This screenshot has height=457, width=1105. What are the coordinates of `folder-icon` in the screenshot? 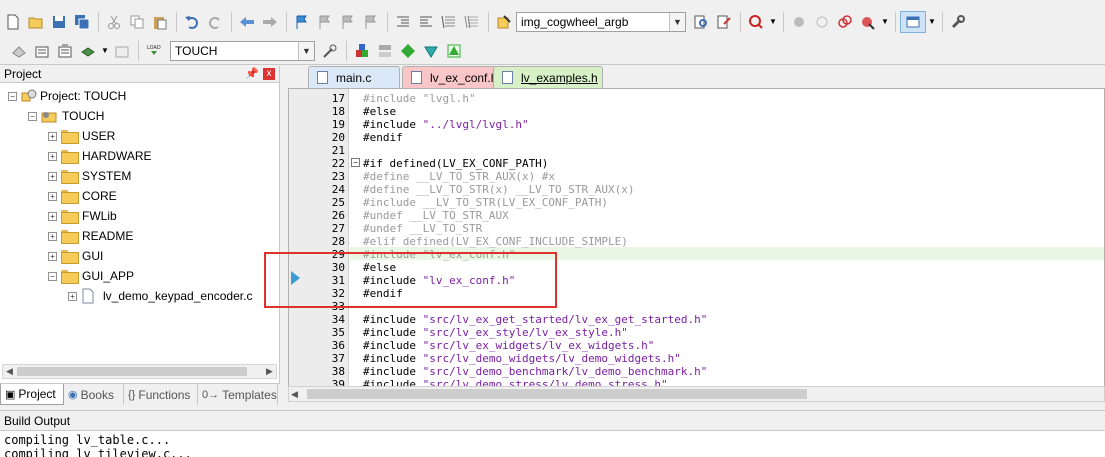 It's located at (70, 157).